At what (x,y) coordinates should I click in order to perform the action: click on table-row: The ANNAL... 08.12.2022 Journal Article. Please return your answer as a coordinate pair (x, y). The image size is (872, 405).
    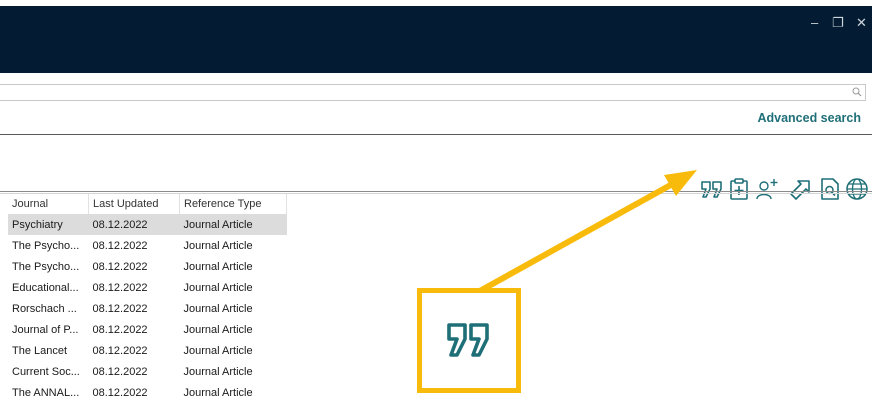
    Looking at the image, I should click on (147, 392).